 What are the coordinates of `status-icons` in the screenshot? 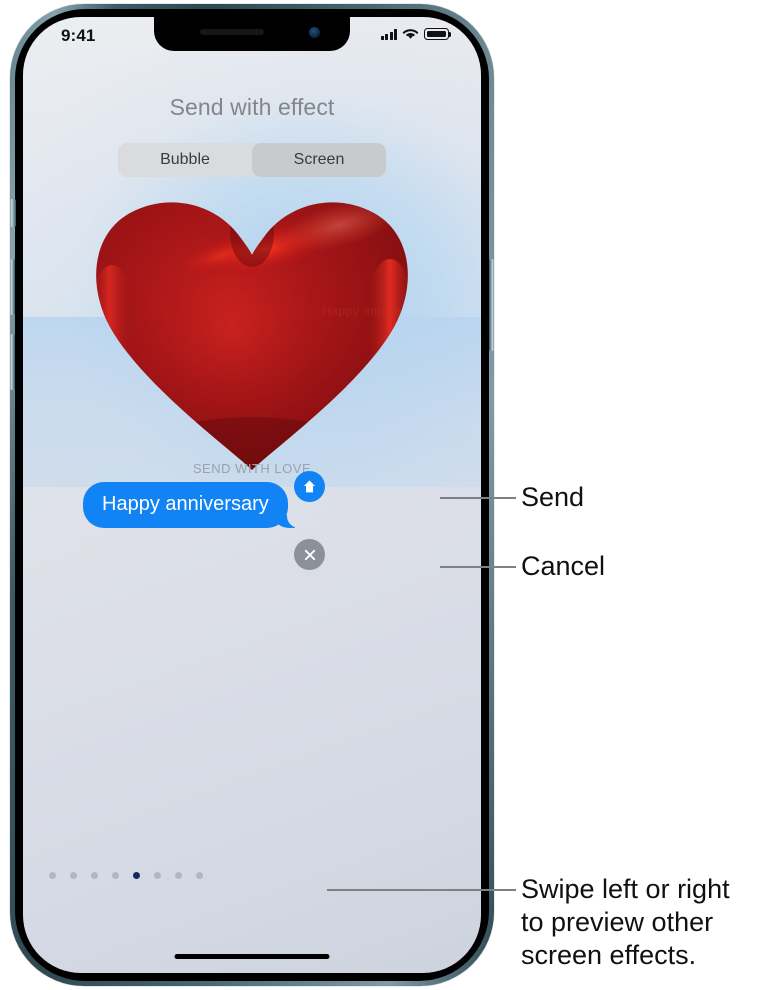 It's located at (416, 34).